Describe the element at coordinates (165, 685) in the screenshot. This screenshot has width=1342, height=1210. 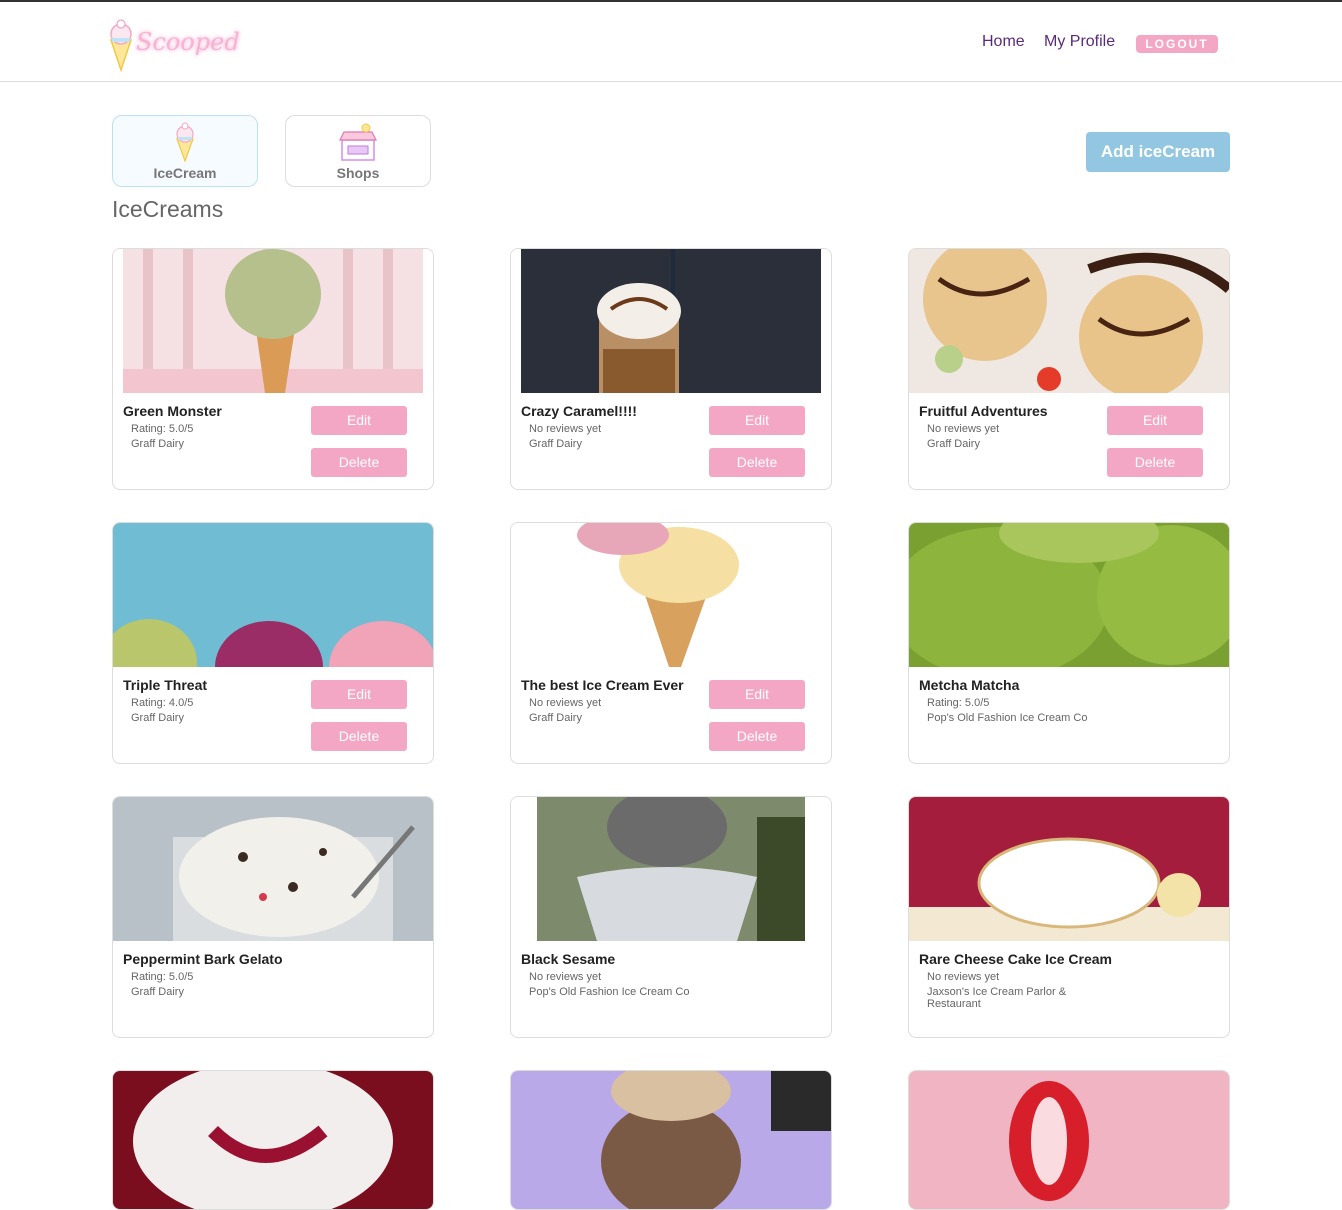
I see `icecream-name: Triple Threat` at that location.